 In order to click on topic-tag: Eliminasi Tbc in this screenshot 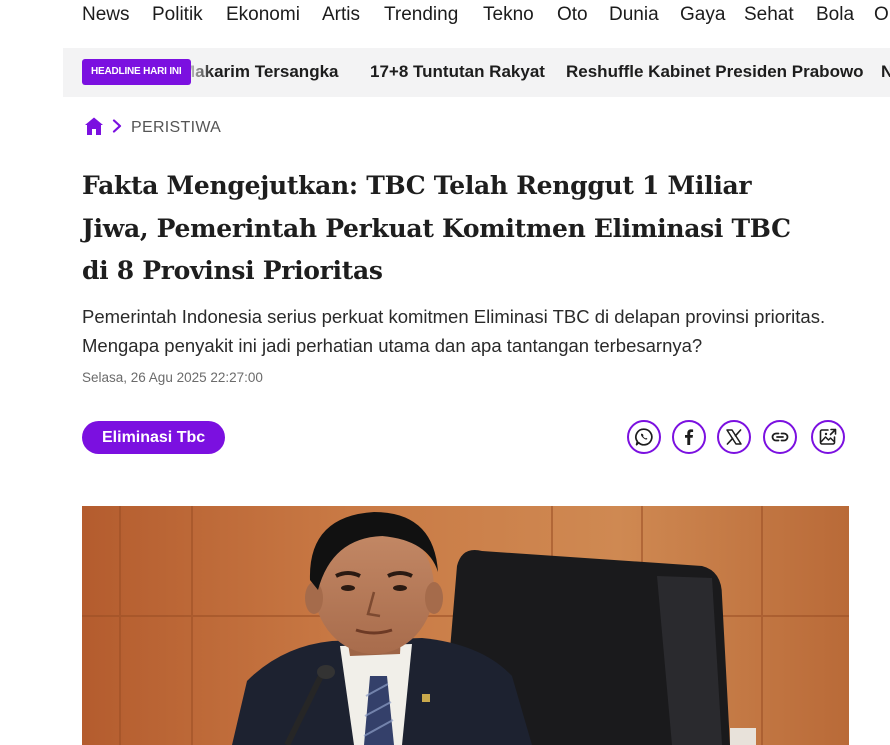, I will do `click(154, 437)`.